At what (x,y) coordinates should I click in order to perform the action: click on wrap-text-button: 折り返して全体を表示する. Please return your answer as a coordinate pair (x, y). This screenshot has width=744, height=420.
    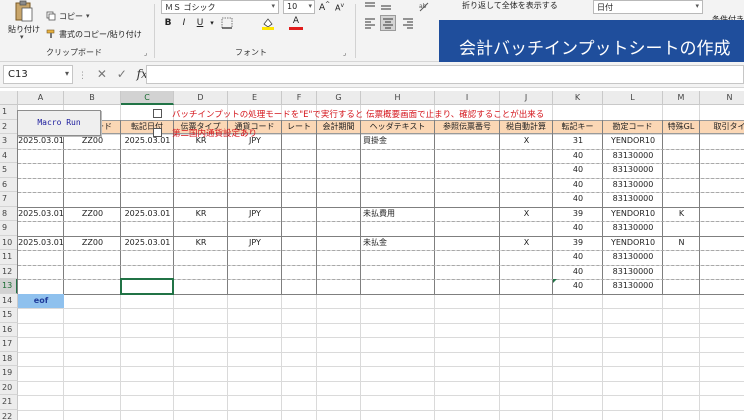
    Looking at the image, I should click on (510, 5).